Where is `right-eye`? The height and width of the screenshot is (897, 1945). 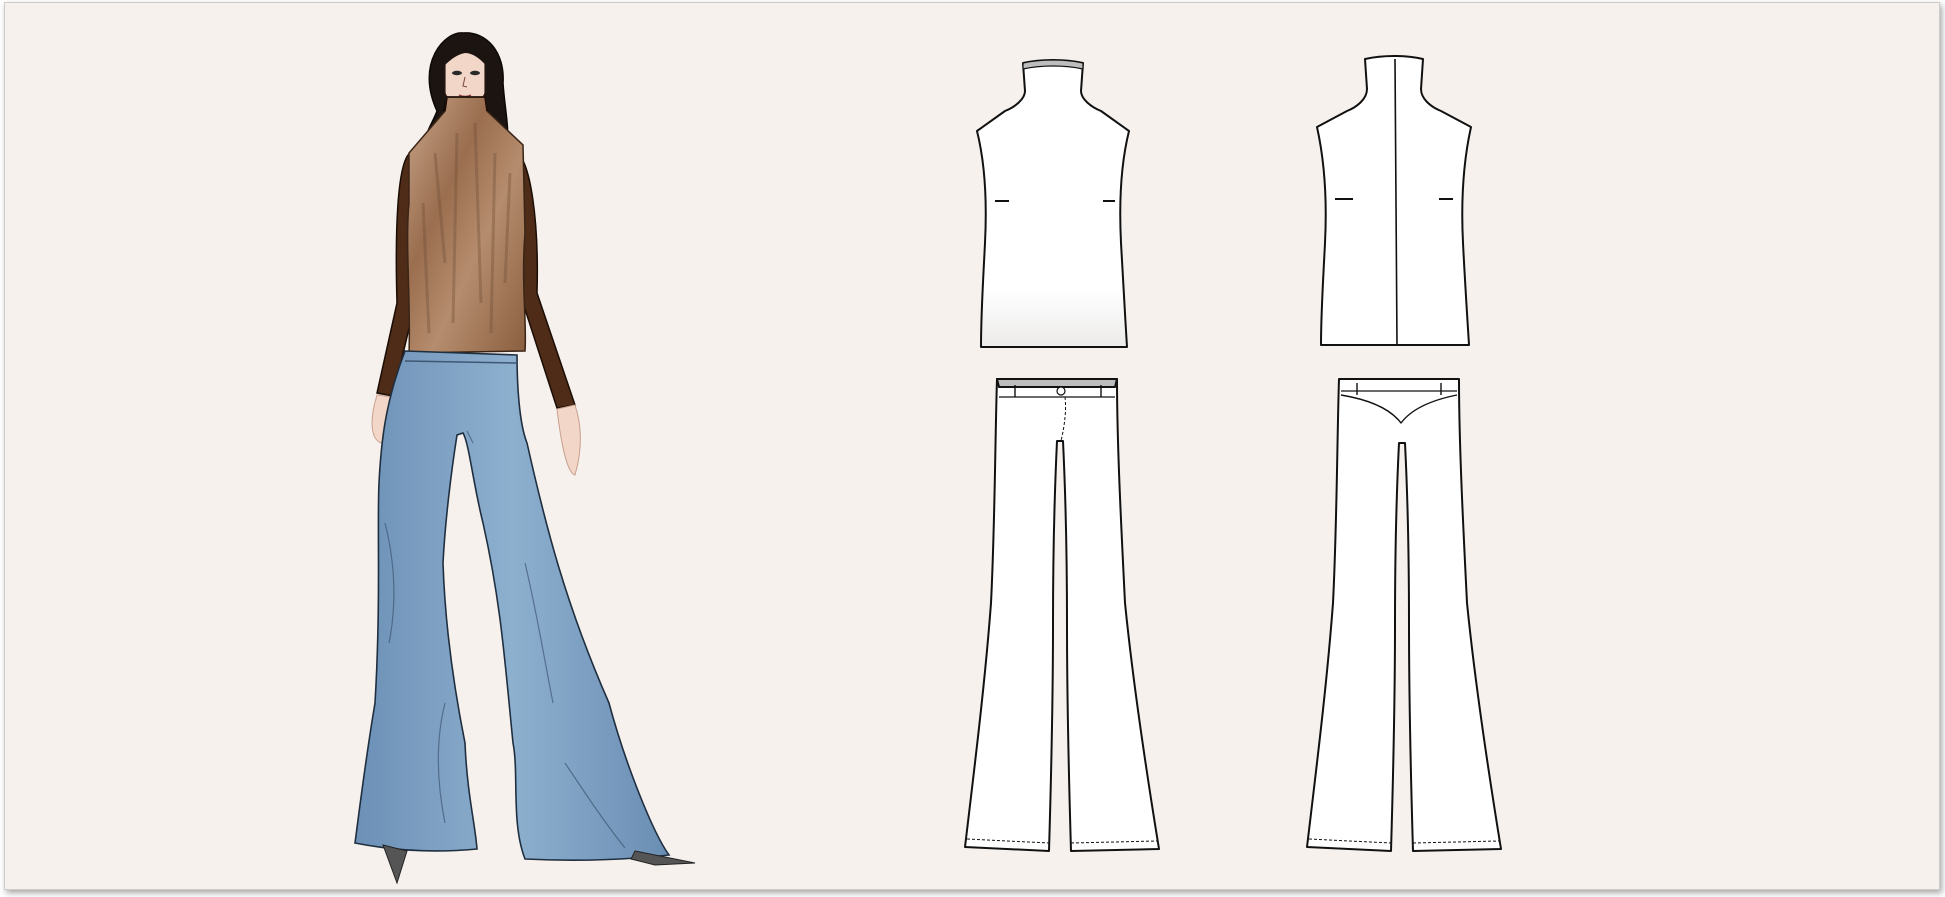 right-eye is located at coordinates (475, 73).